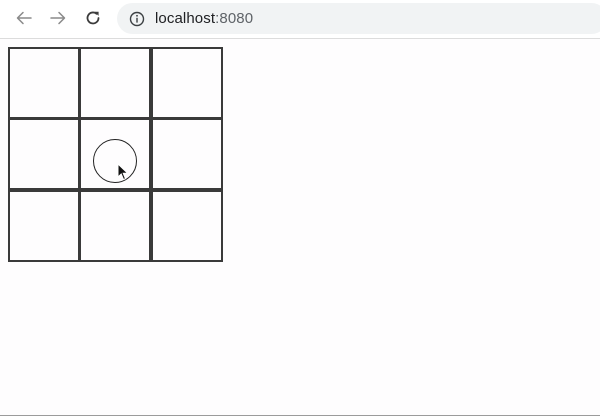  I want to click on forward-arrow-icon, so click(58, 18).